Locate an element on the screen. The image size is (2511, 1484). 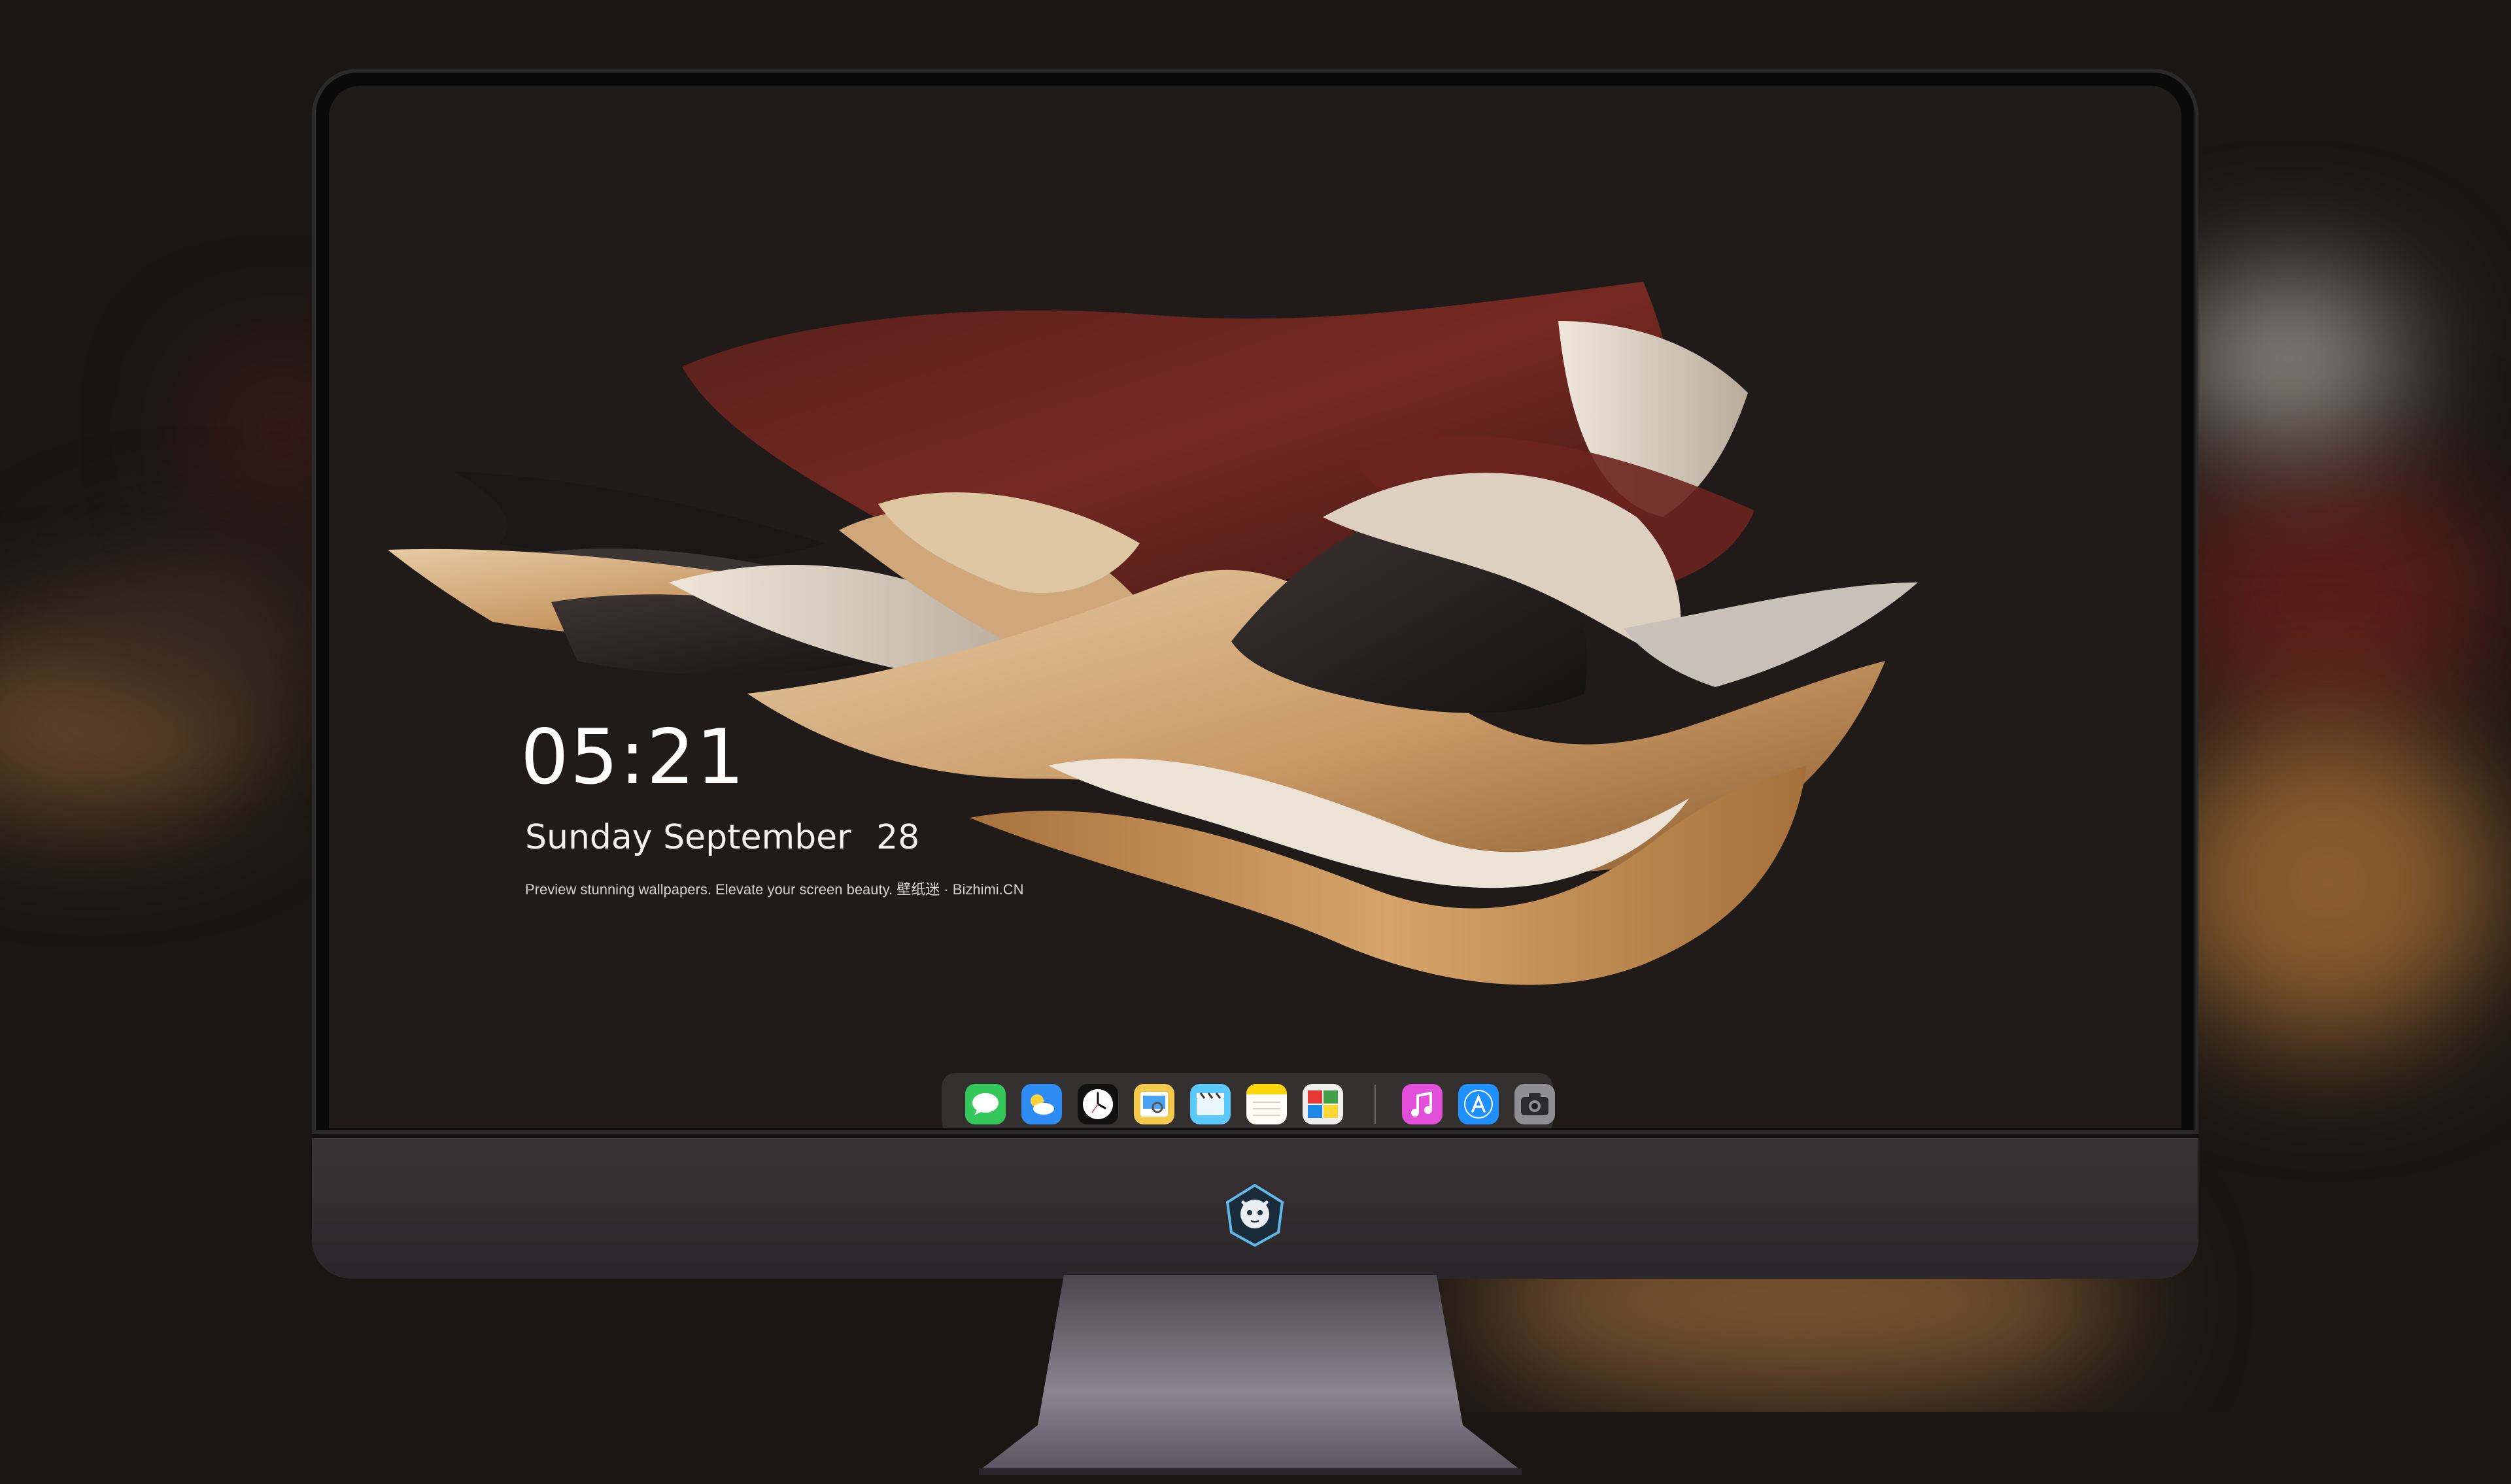
date-weekday: Sunday is located at coordinates (589, 838).